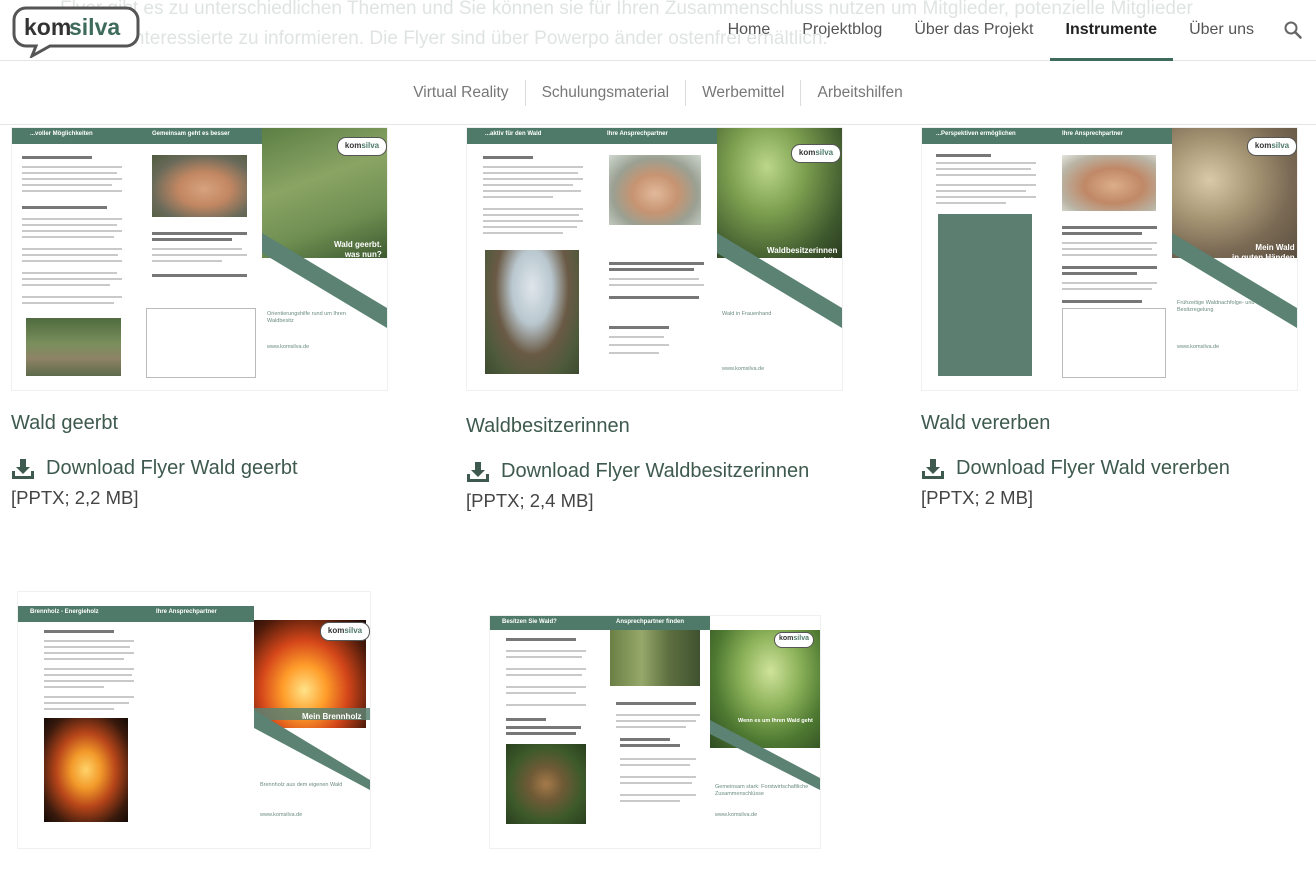 The image size is (1316, 877). What do you see at coordinates (61, 134) in the screenshot?
I see `thumb-bar-label: ...voller Möglichkeiten` at bounding box center [61, 134].